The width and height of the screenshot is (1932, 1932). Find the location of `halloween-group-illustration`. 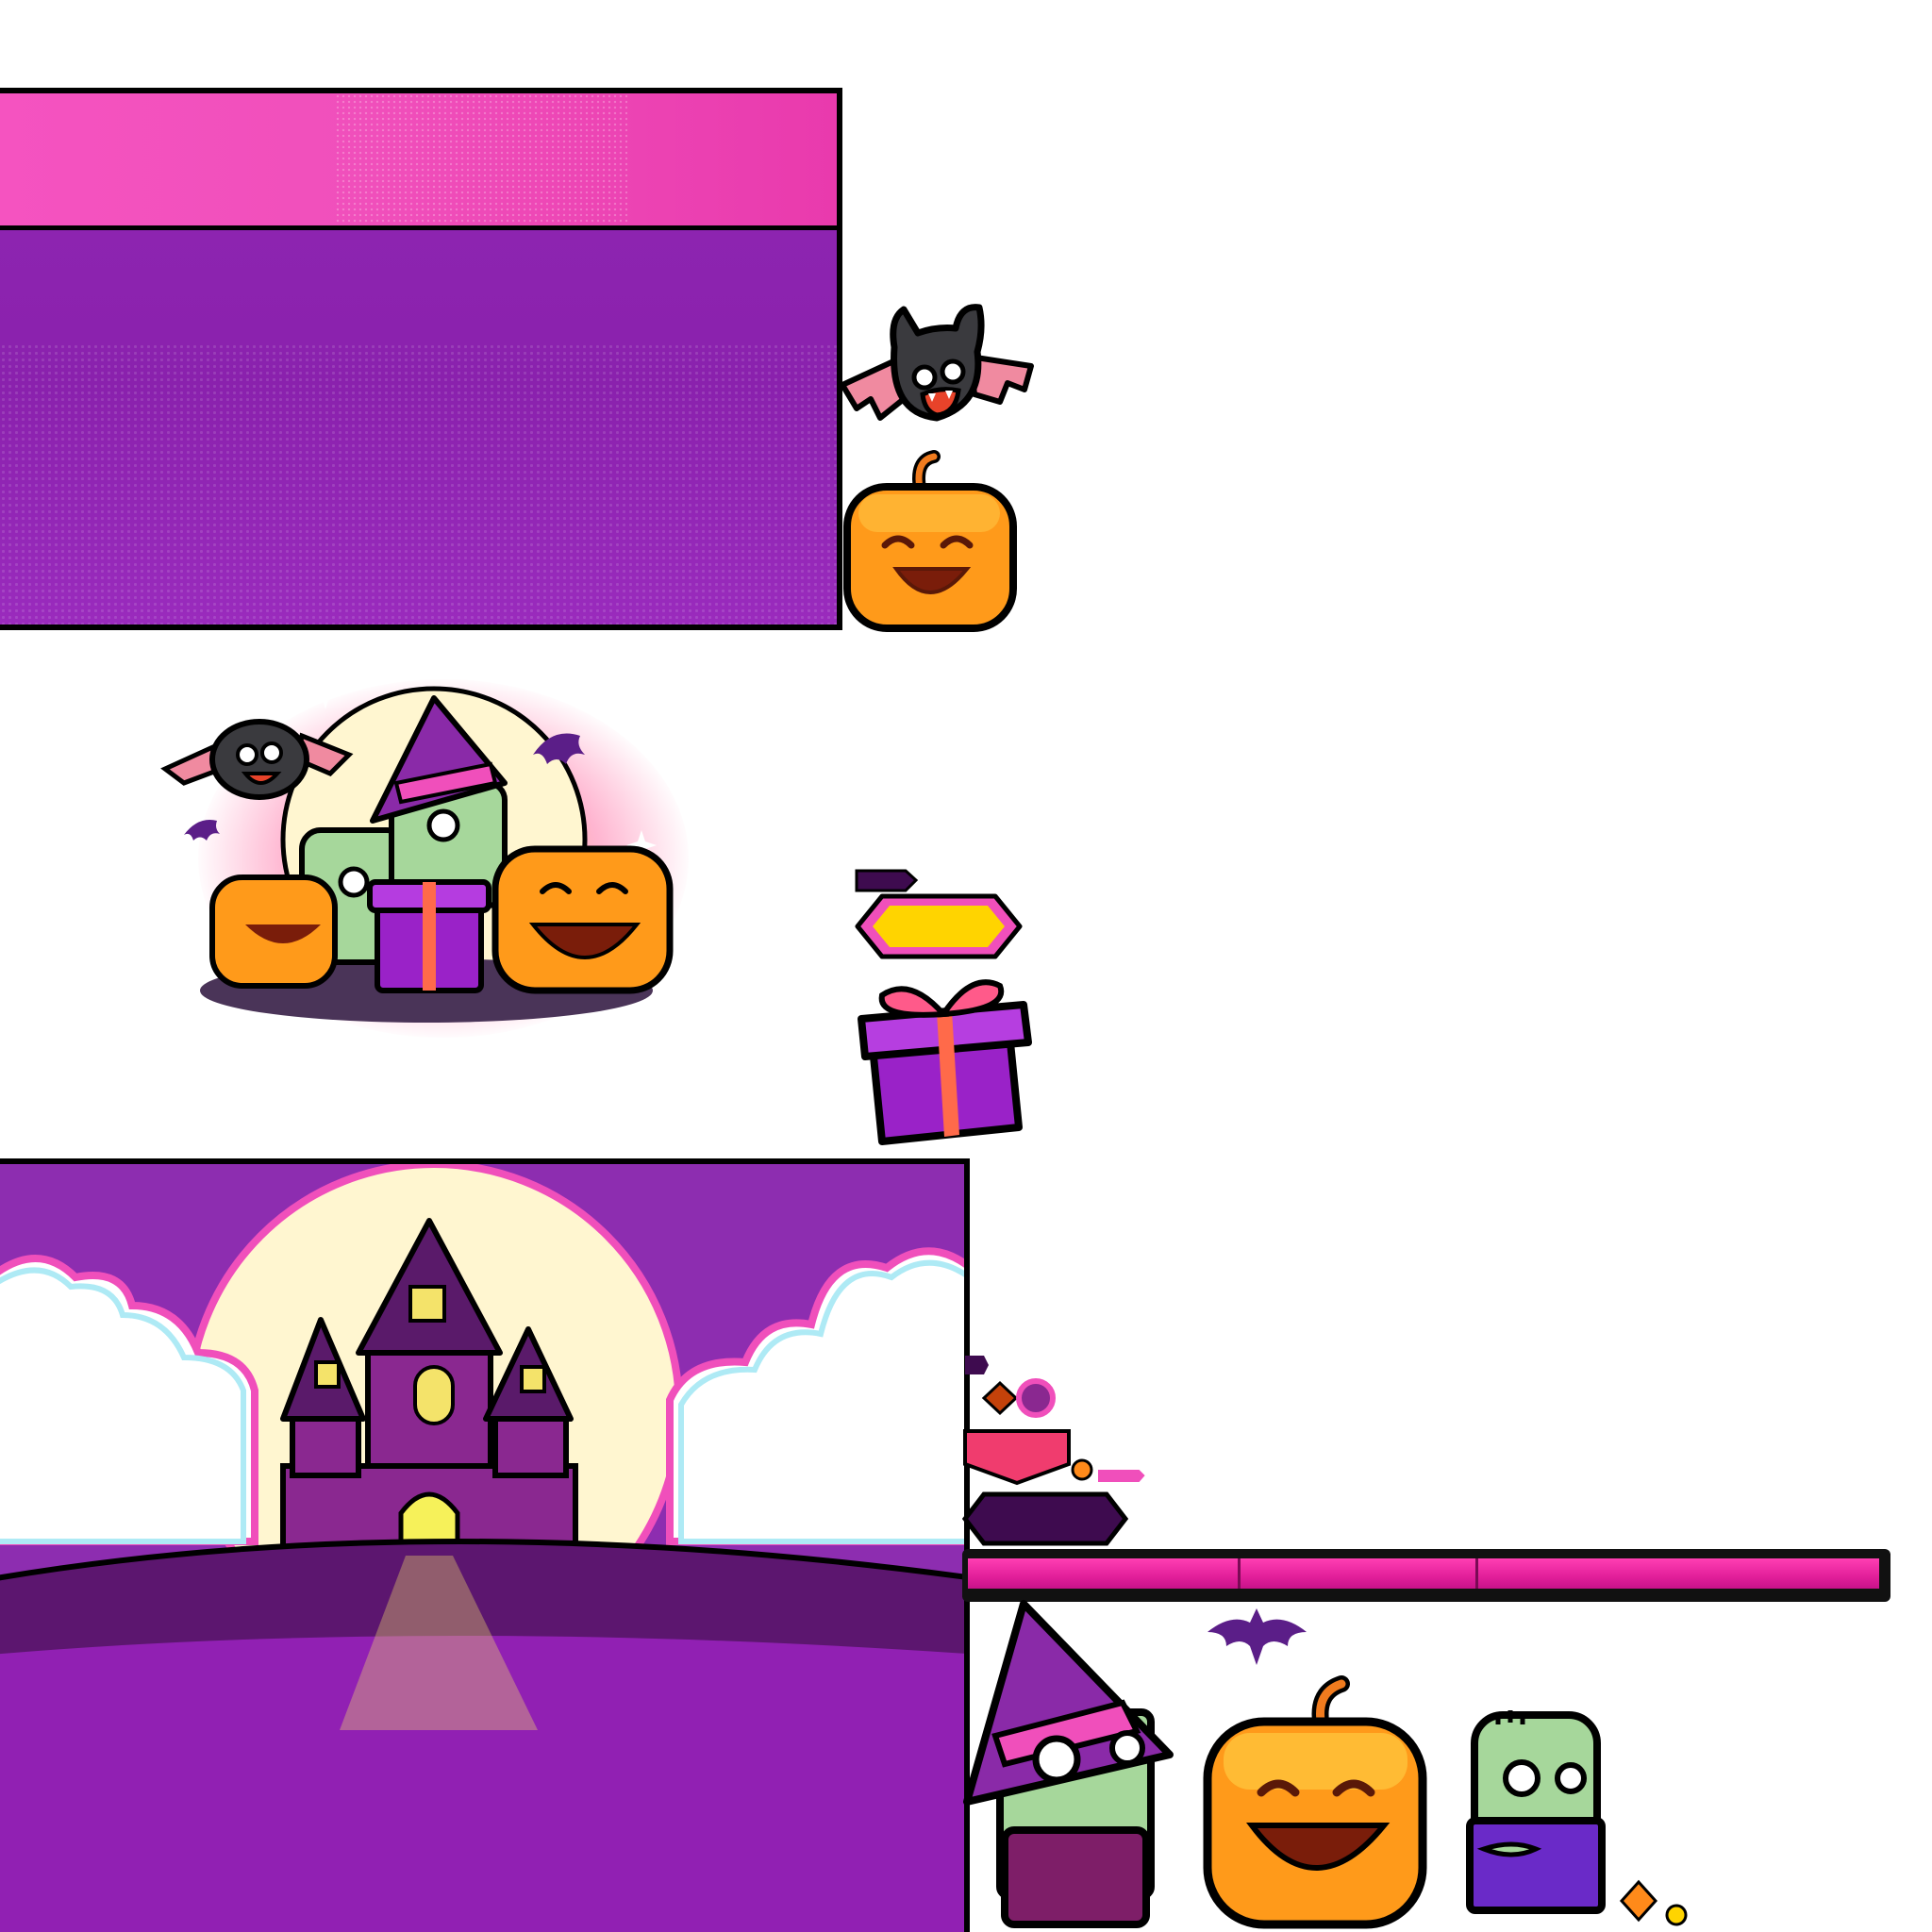

halloween-group-illustration is located at coordinates (434, 849).